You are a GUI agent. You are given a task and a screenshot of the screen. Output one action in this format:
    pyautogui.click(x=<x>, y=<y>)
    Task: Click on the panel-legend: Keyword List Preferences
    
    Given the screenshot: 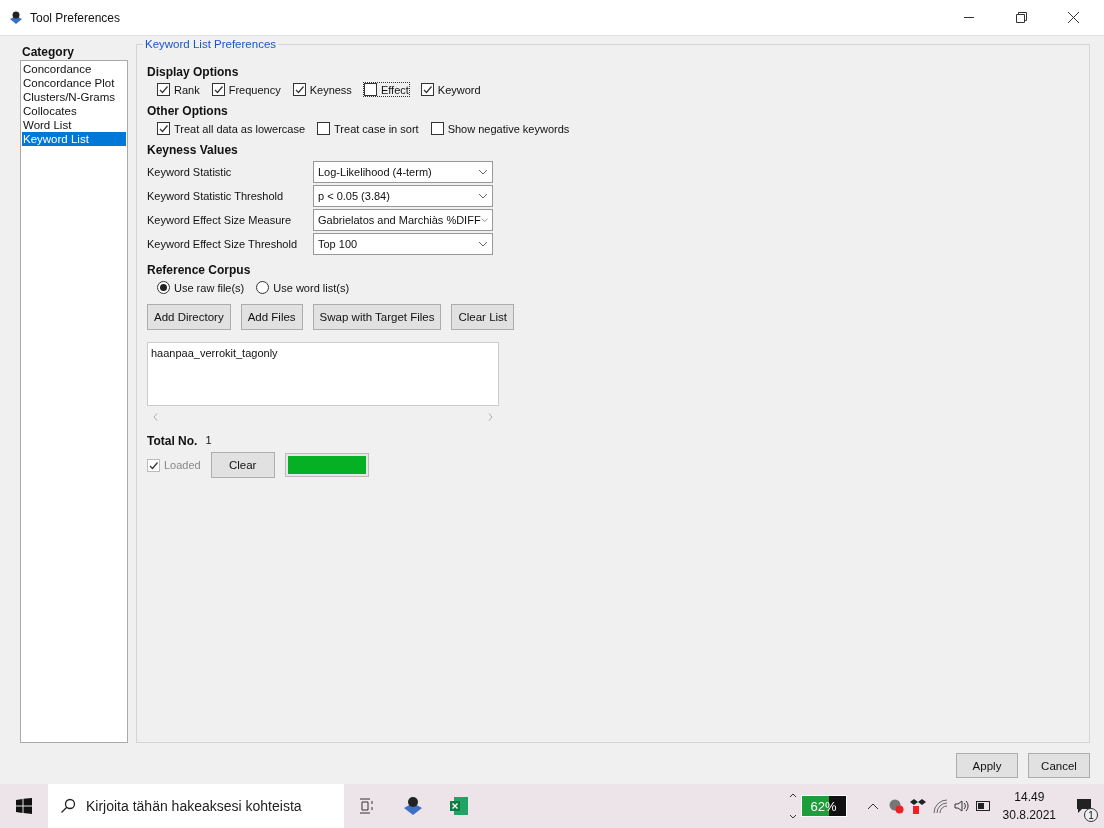 What is the action you would take?
    pyautogui.click(x=211, y=44)
    